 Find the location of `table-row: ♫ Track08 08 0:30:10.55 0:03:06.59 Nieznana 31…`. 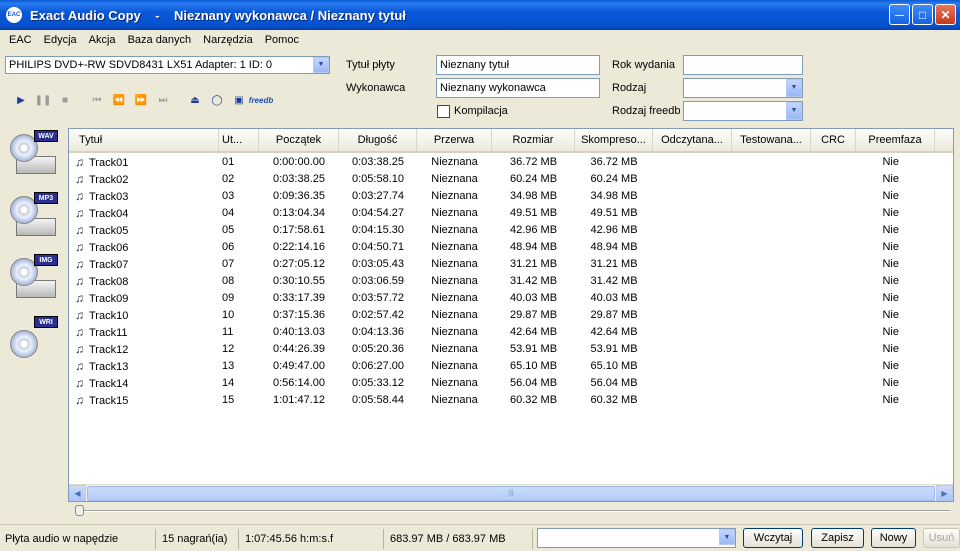

table-row: ♫ Track08 08 0:30:10.55 0:03:06.59 Nieznana 31… is located at coordinates (511, 281).